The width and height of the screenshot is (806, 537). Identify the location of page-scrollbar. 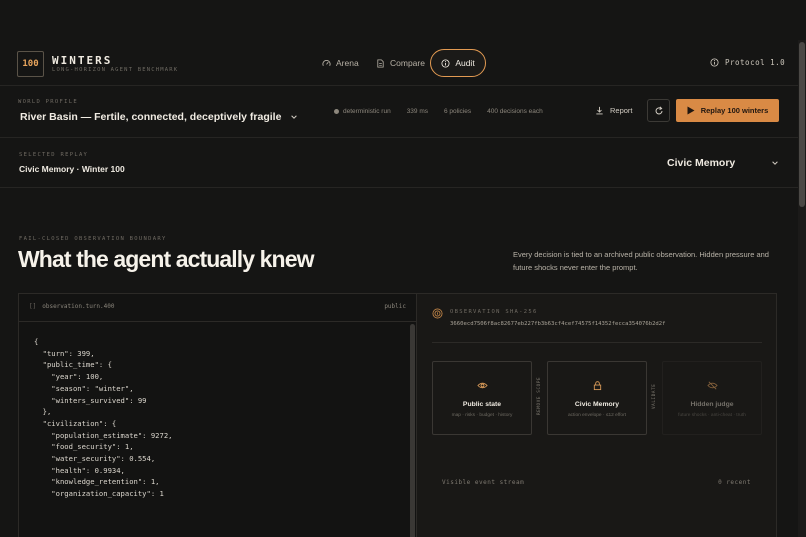
(802, 288).